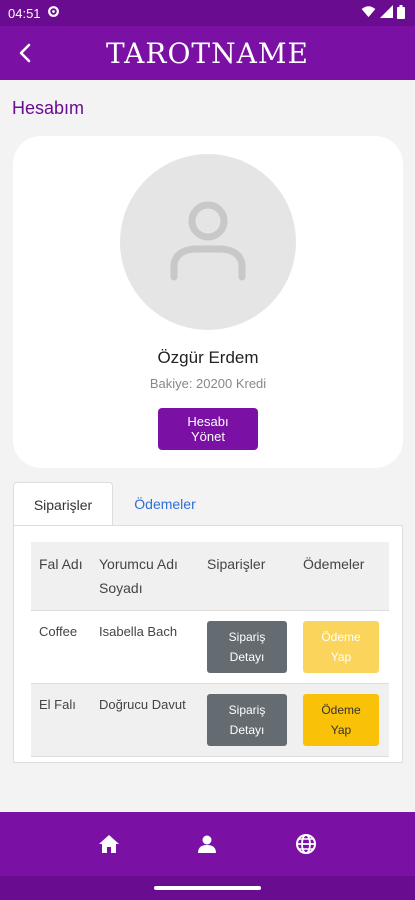  Describe the element at coordinates (145, 720) in the screenshot. I see `yorumcu-cell: Doğrucu Davut` at that location.